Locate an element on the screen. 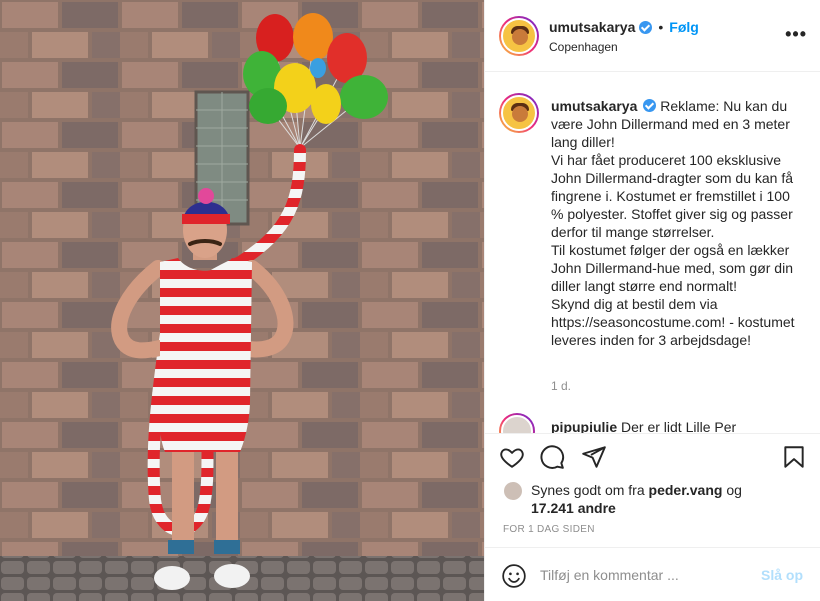 This screenshot has height=601, width=820. caption-author-username: umutsakarya is located at coordinates (594, 106).